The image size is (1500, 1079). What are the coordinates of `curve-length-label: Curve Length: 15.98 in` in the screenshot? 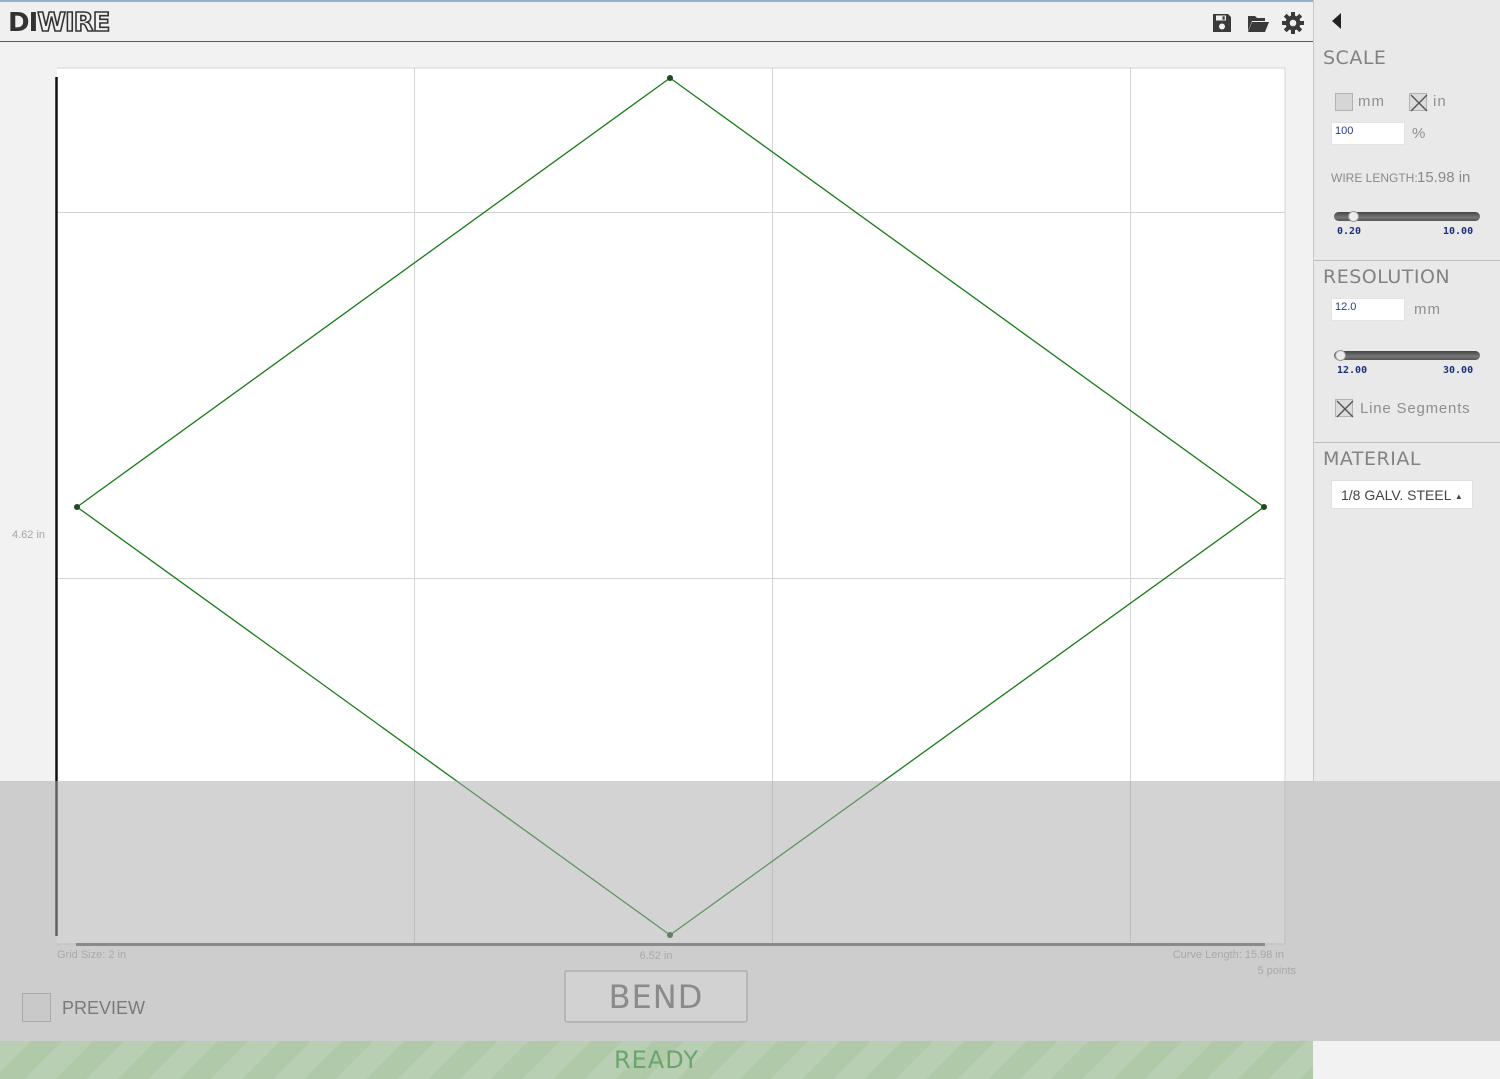 It's located at (1228, 955).